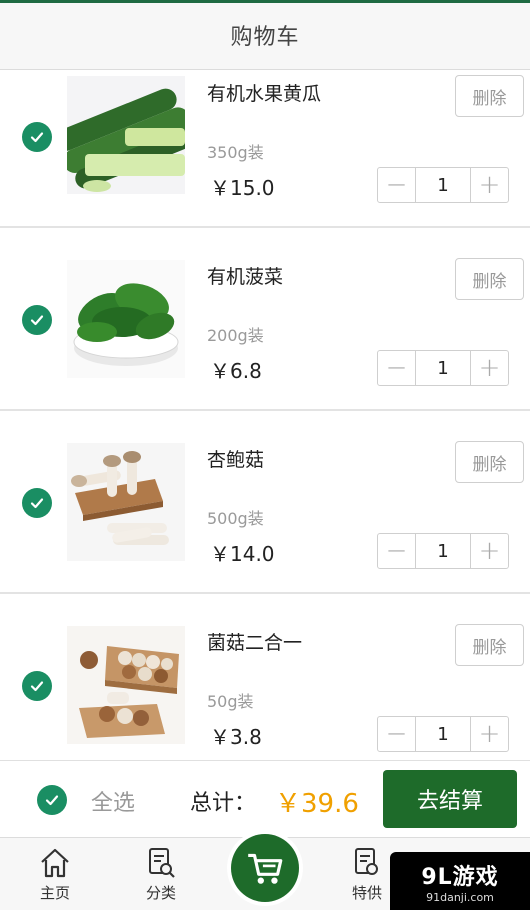  What do you see at coordinates (235, 518) in the screenshot?
I see `product-spec: 500g装` at bounding box center [235, 518].